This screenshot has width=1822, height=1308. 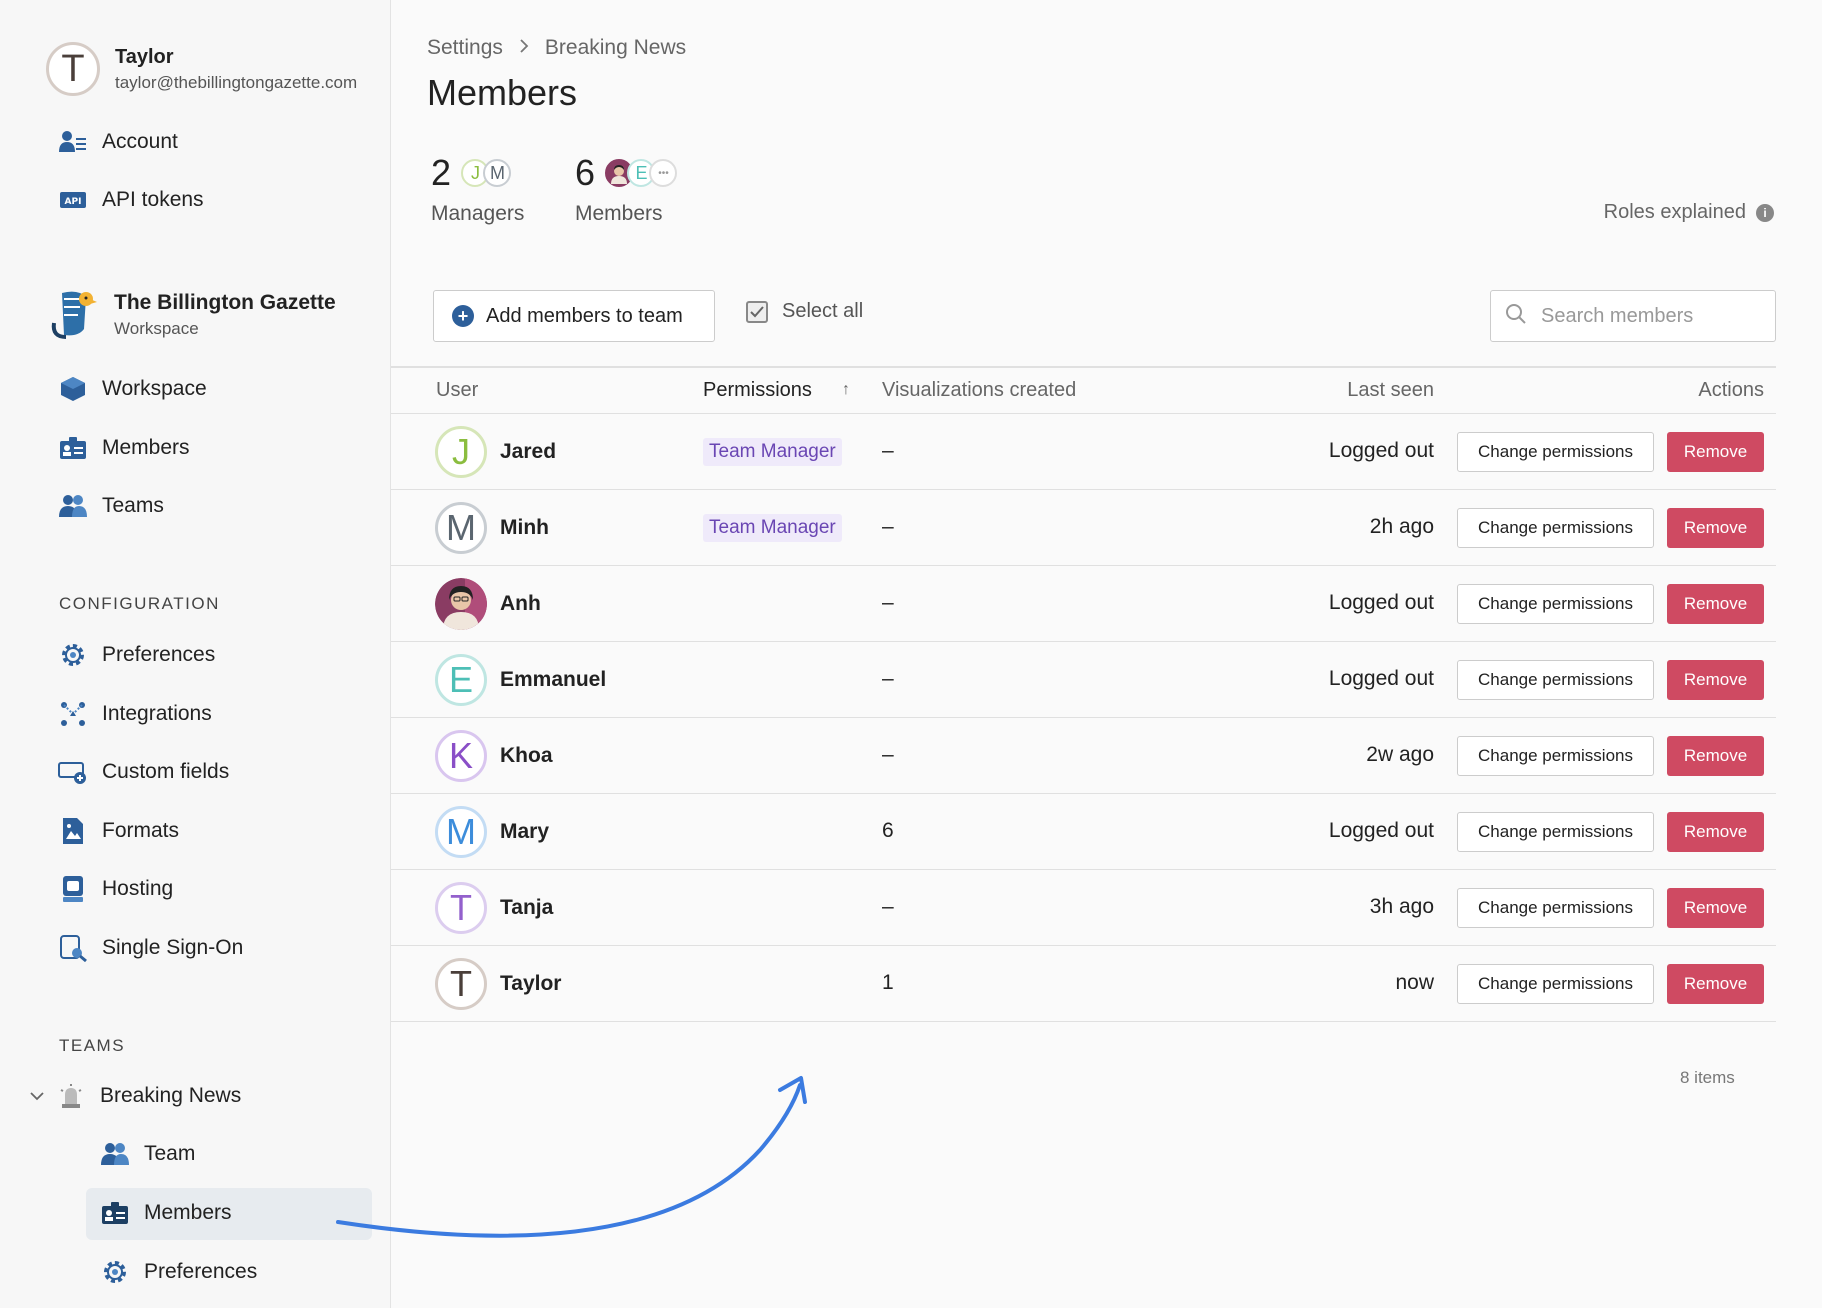 I want to click on key-icon, so click(x=73, y=948).